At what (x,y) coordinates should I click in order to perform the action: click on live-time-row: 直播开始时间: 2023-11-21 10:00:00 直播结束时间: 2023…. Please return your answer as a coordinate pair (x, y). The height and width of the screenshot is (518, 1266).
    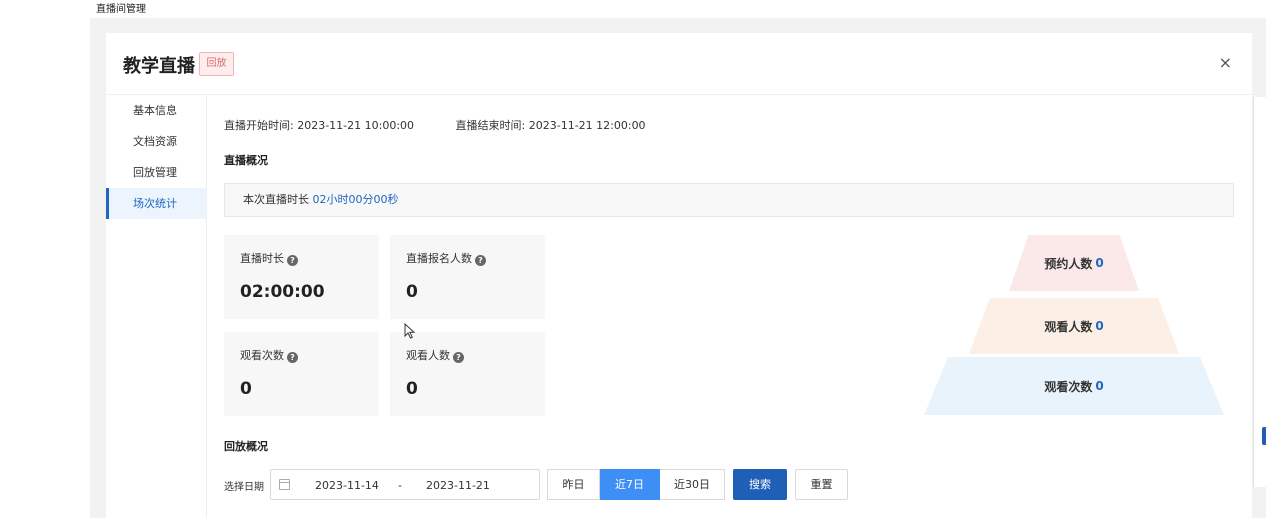
    Looking at the image, I should click on (454, 125).